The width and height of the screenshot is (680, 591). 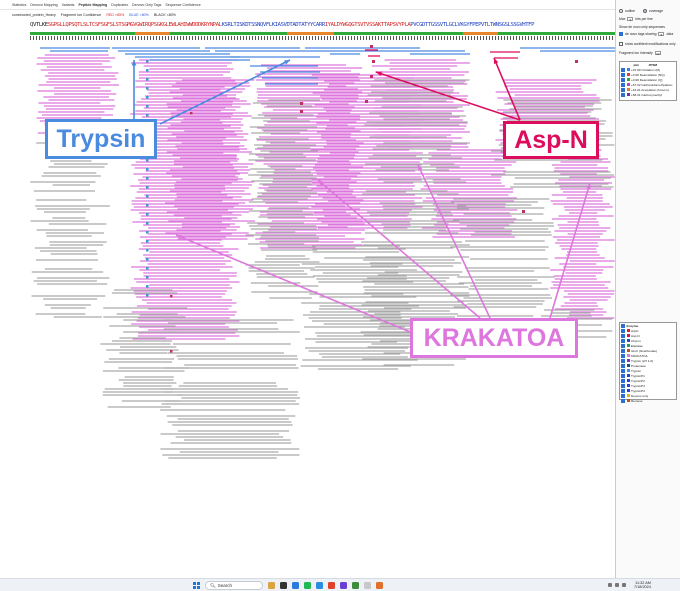 I want to click on app-icon-darkgreen, so click(x=355, y=585).